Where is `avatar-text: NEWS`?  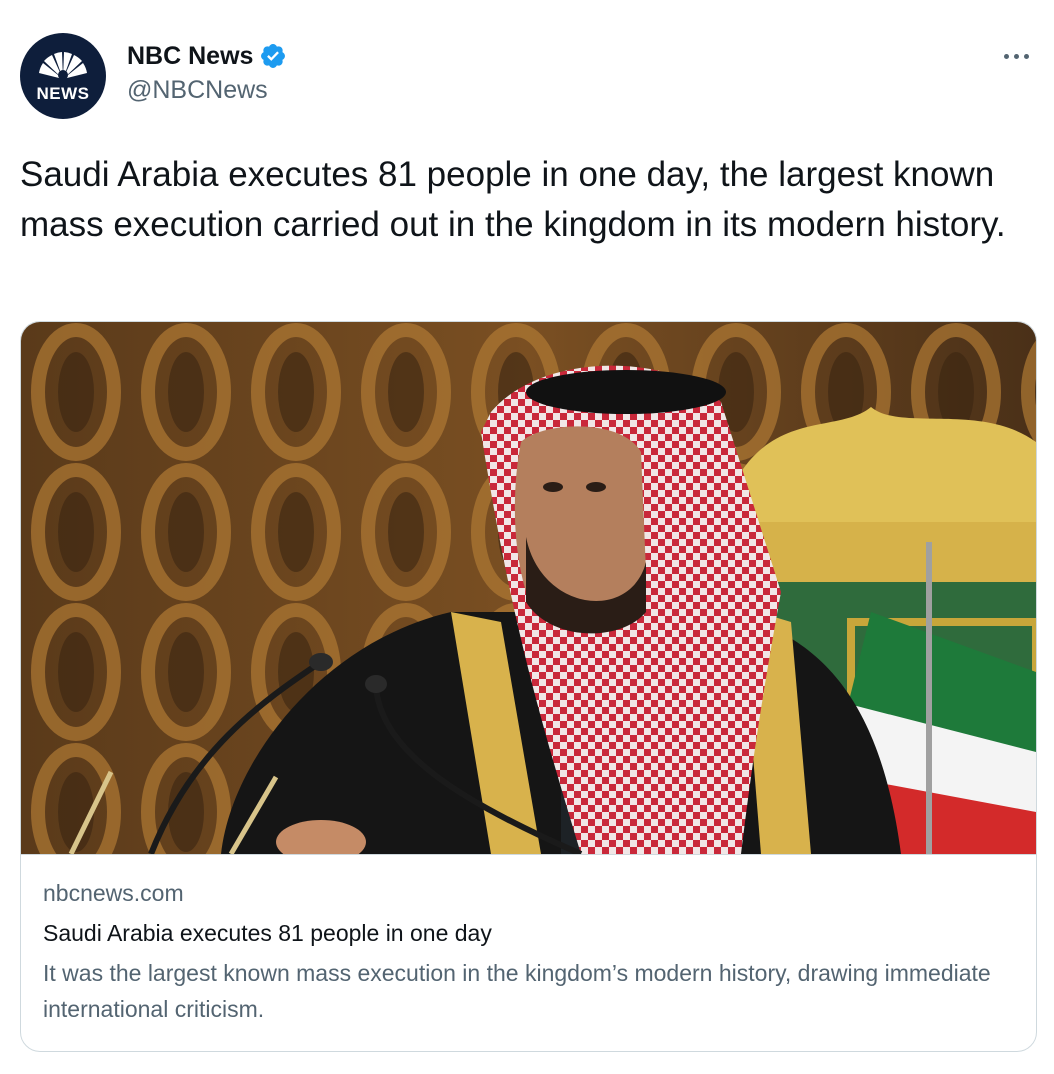
avatar-text: NEWS is located at coordinates (63, 93).